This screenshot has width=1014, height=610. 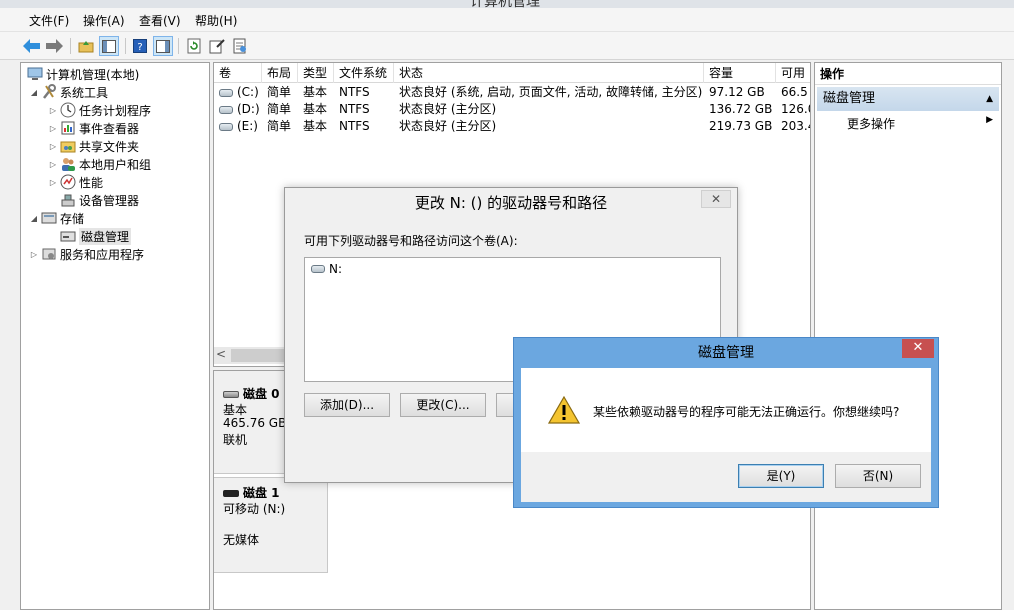 What do you see at coordinates (411, 241) in the screenshot?
I see `paths-label: 可用下列驱动器号和路径访问这个卷(A):` at bounding box center [411, 241].